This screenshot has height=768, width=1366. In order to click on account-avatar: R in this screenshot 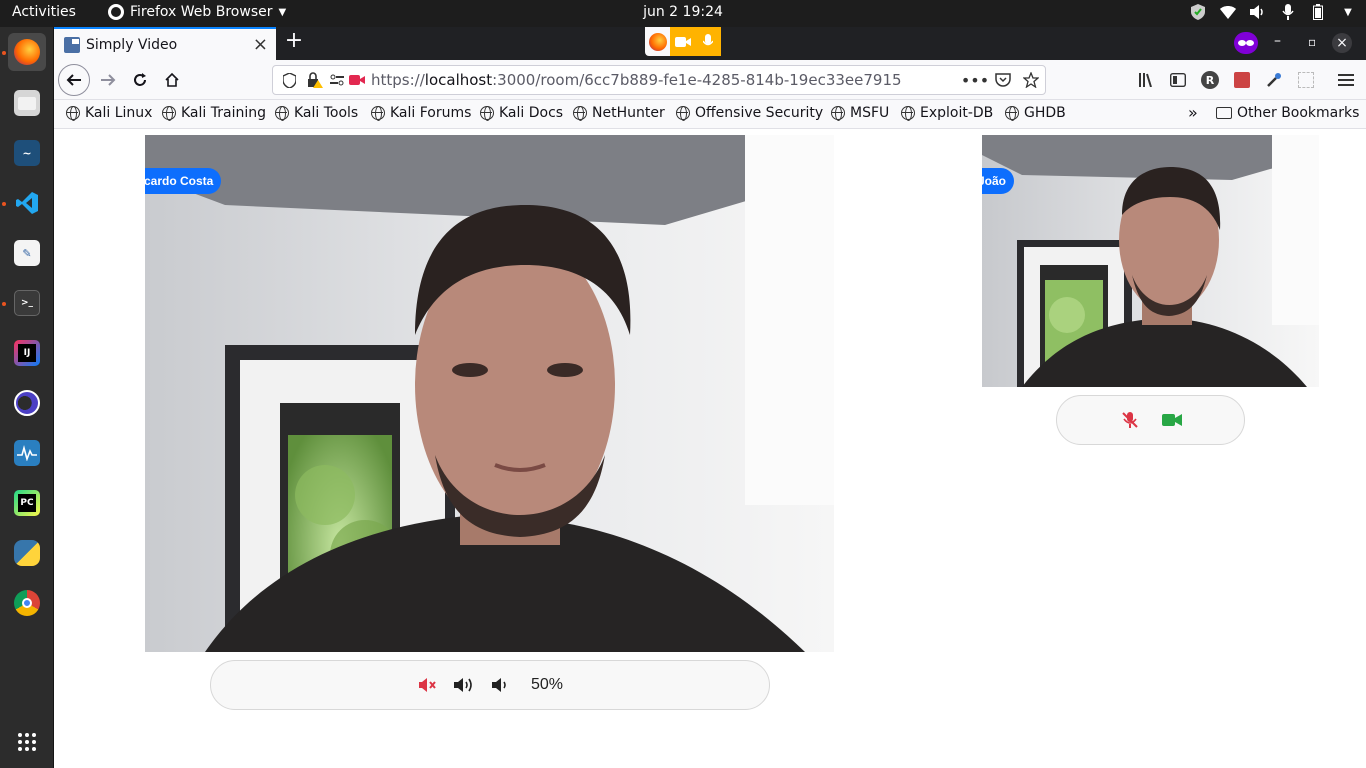, I will do `click(1210, 80)`.